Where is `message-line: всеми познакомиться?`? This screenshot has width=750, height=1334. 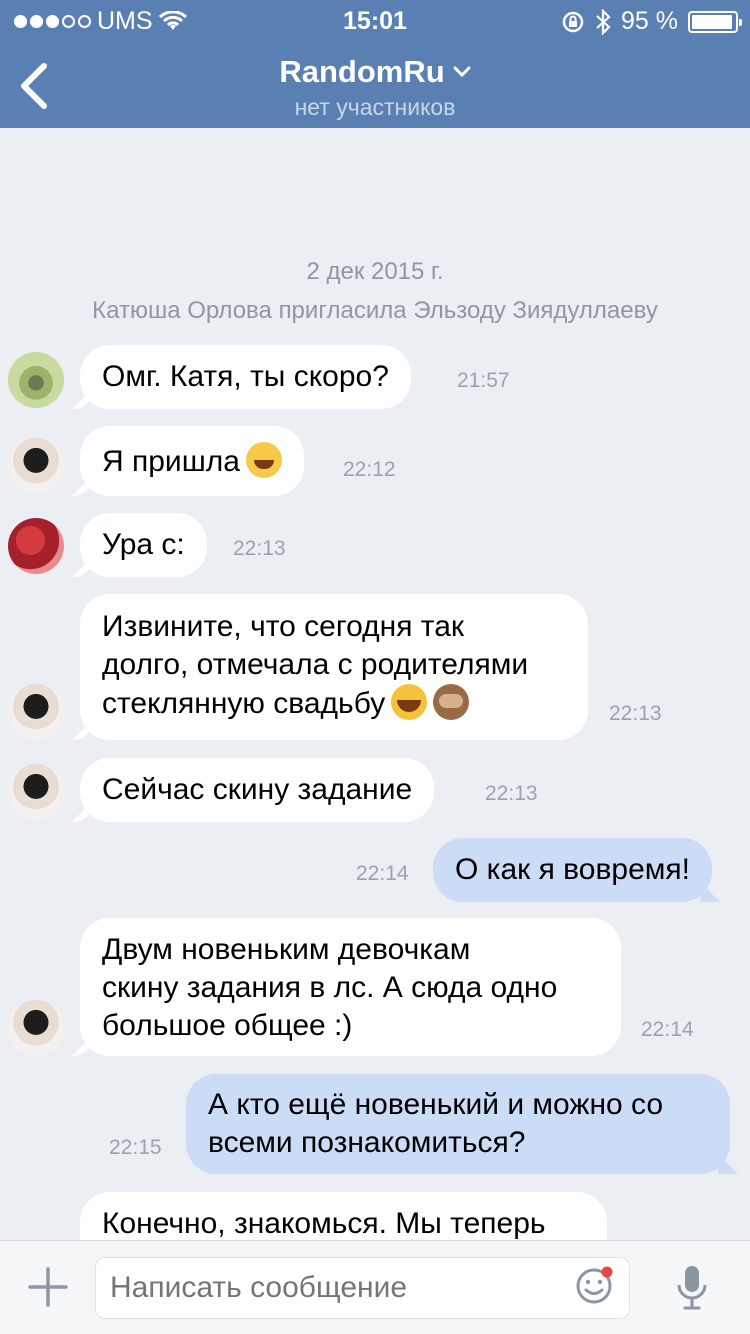
message-line: всеми познакомиться? is located at coordinates (367, 1142).